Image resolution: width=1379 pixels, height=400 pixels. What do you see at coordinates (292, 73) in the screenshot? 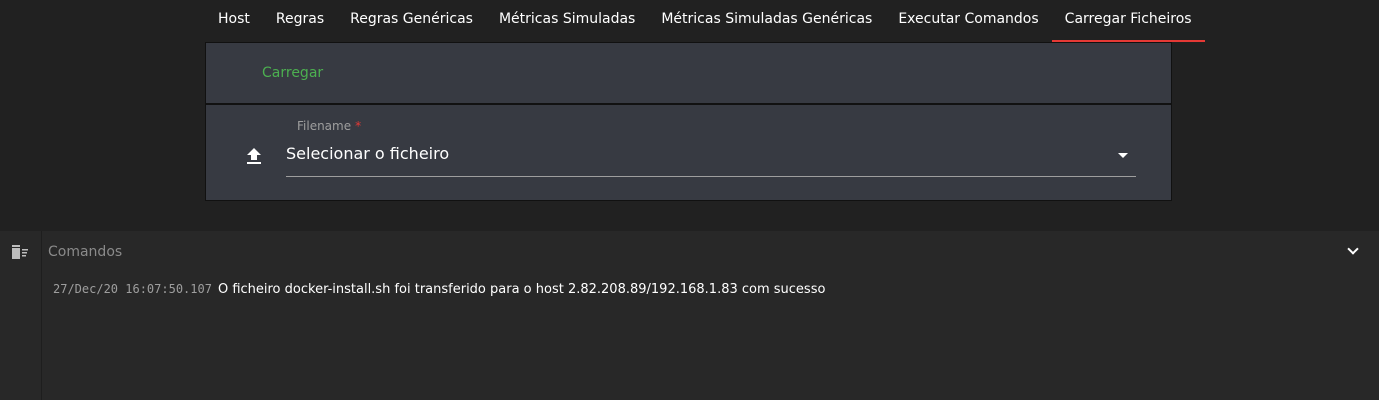
I see `carregar-button: Carregar` at bounding box center [292, 73].